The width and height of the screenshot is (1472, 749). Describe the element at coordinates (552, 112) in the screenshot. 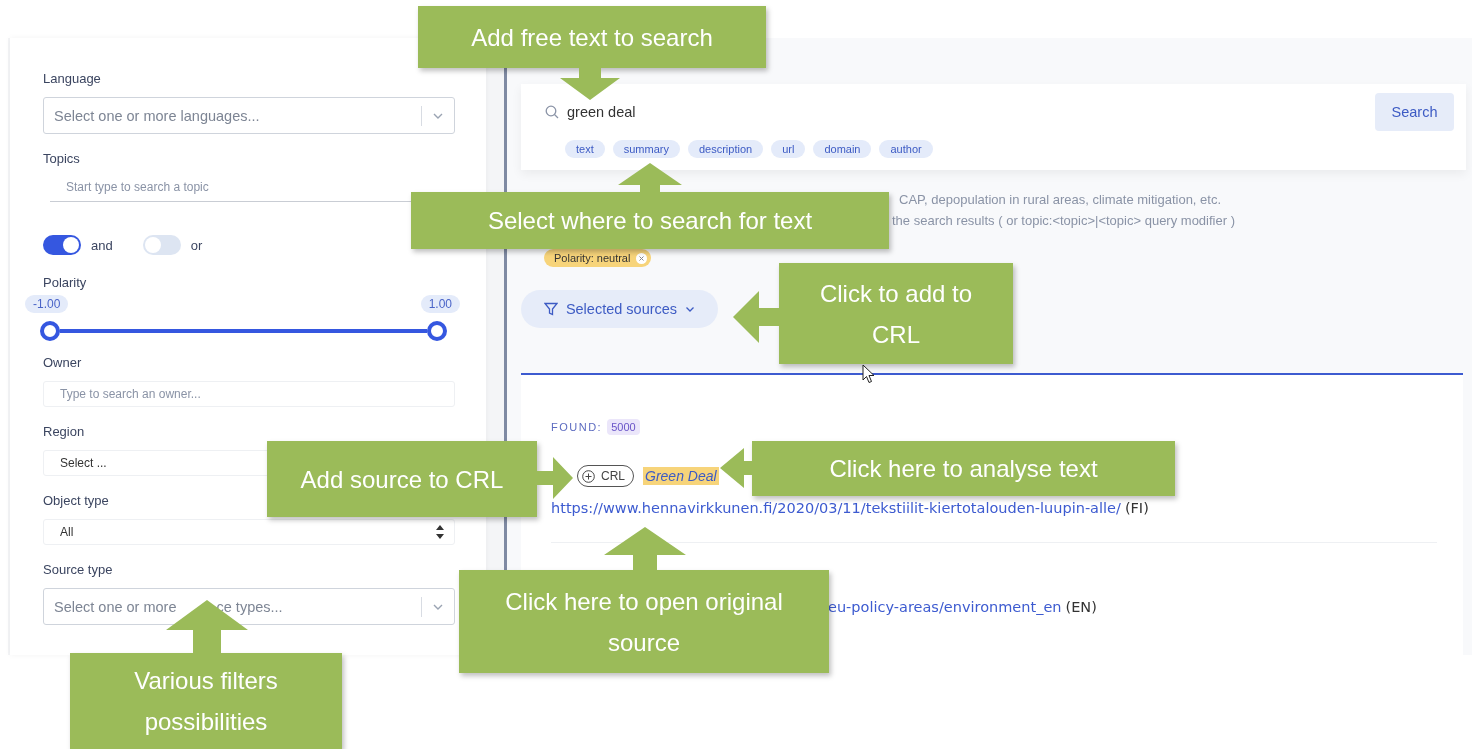

I see `search-icon` at that location.